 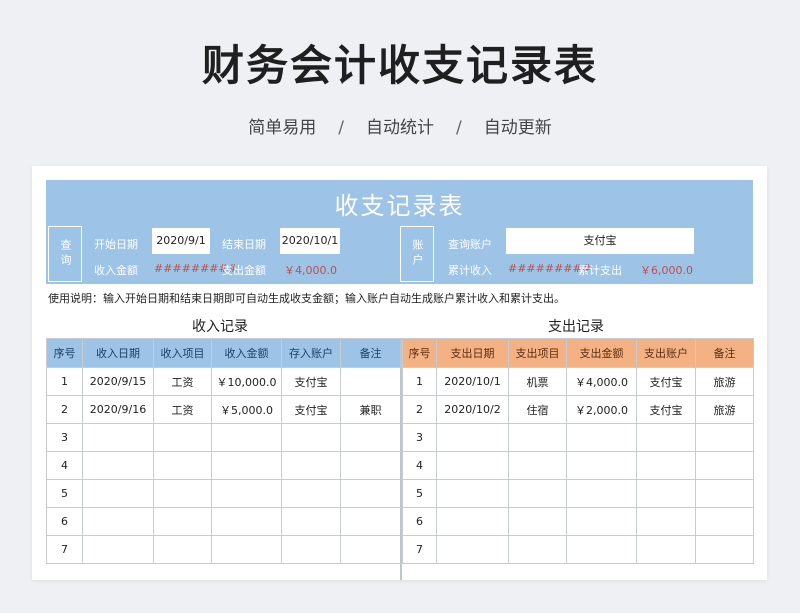 I want to click on table-row: 3, so click(x=223, y=437).